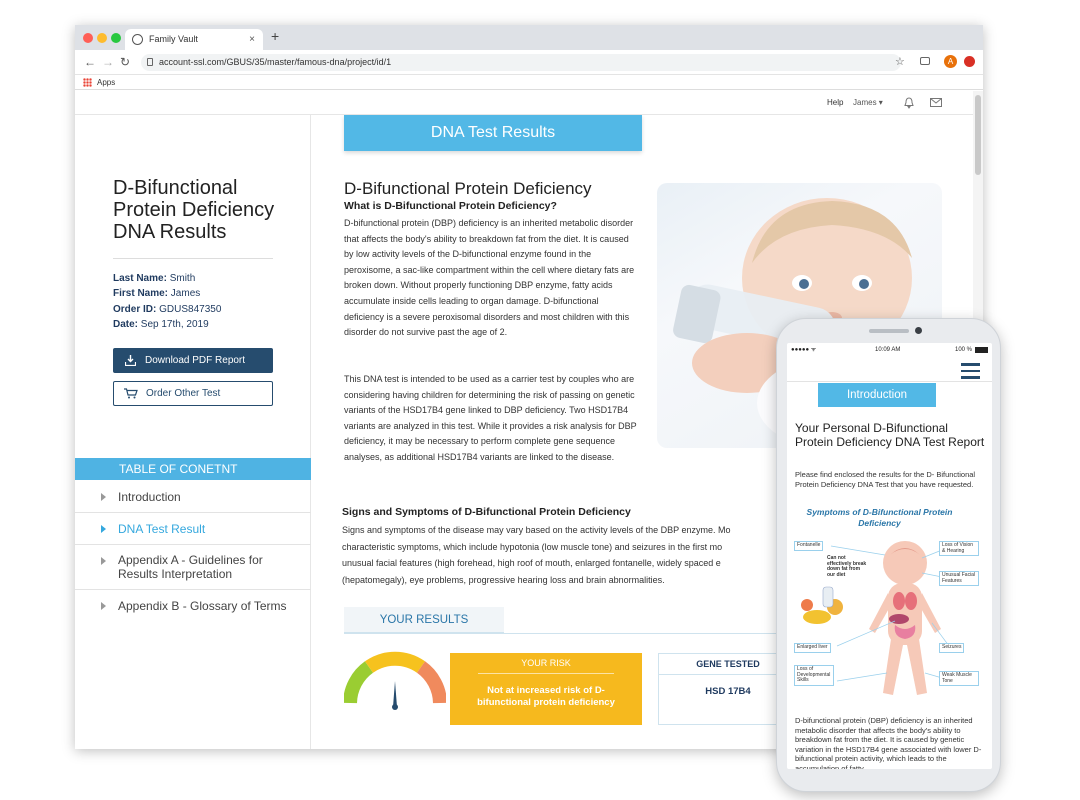  I want to click on label-seizures: Seizures, so click(952, 648).